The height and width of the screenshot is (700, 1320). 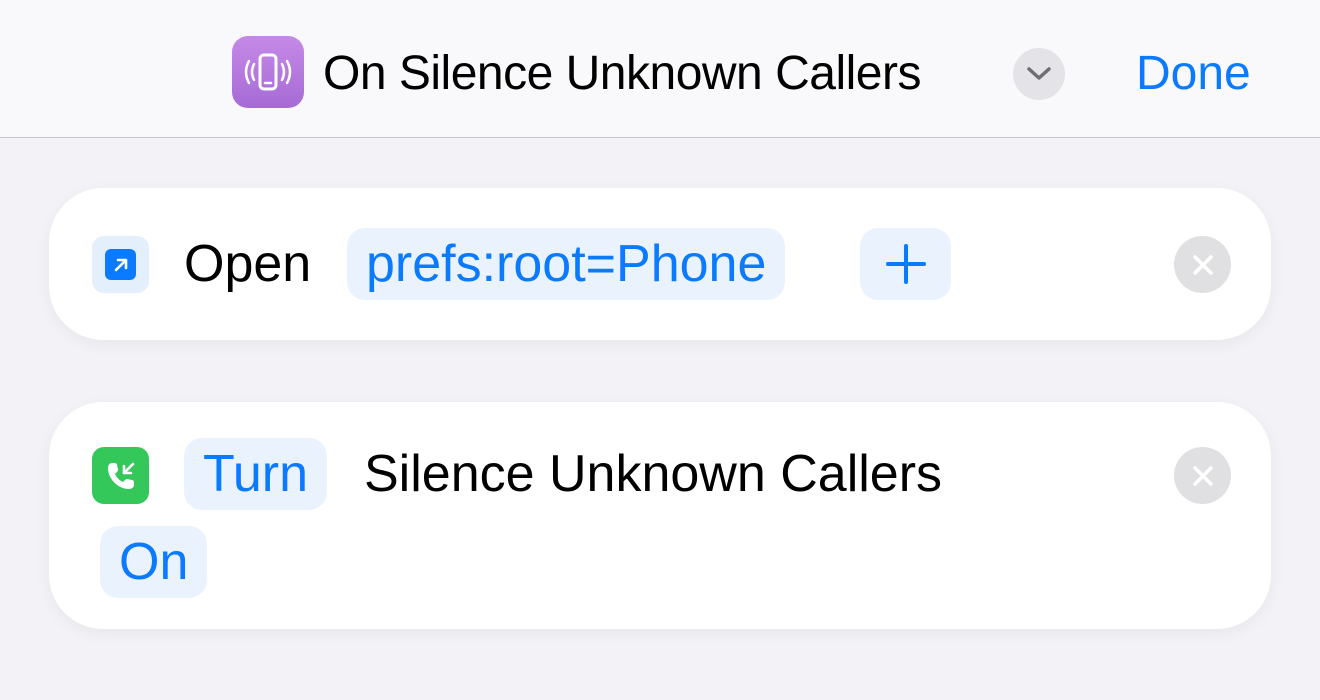 I want to click on url-parameter-pill: prefs:root=Phone, so click(x=566, y=264).